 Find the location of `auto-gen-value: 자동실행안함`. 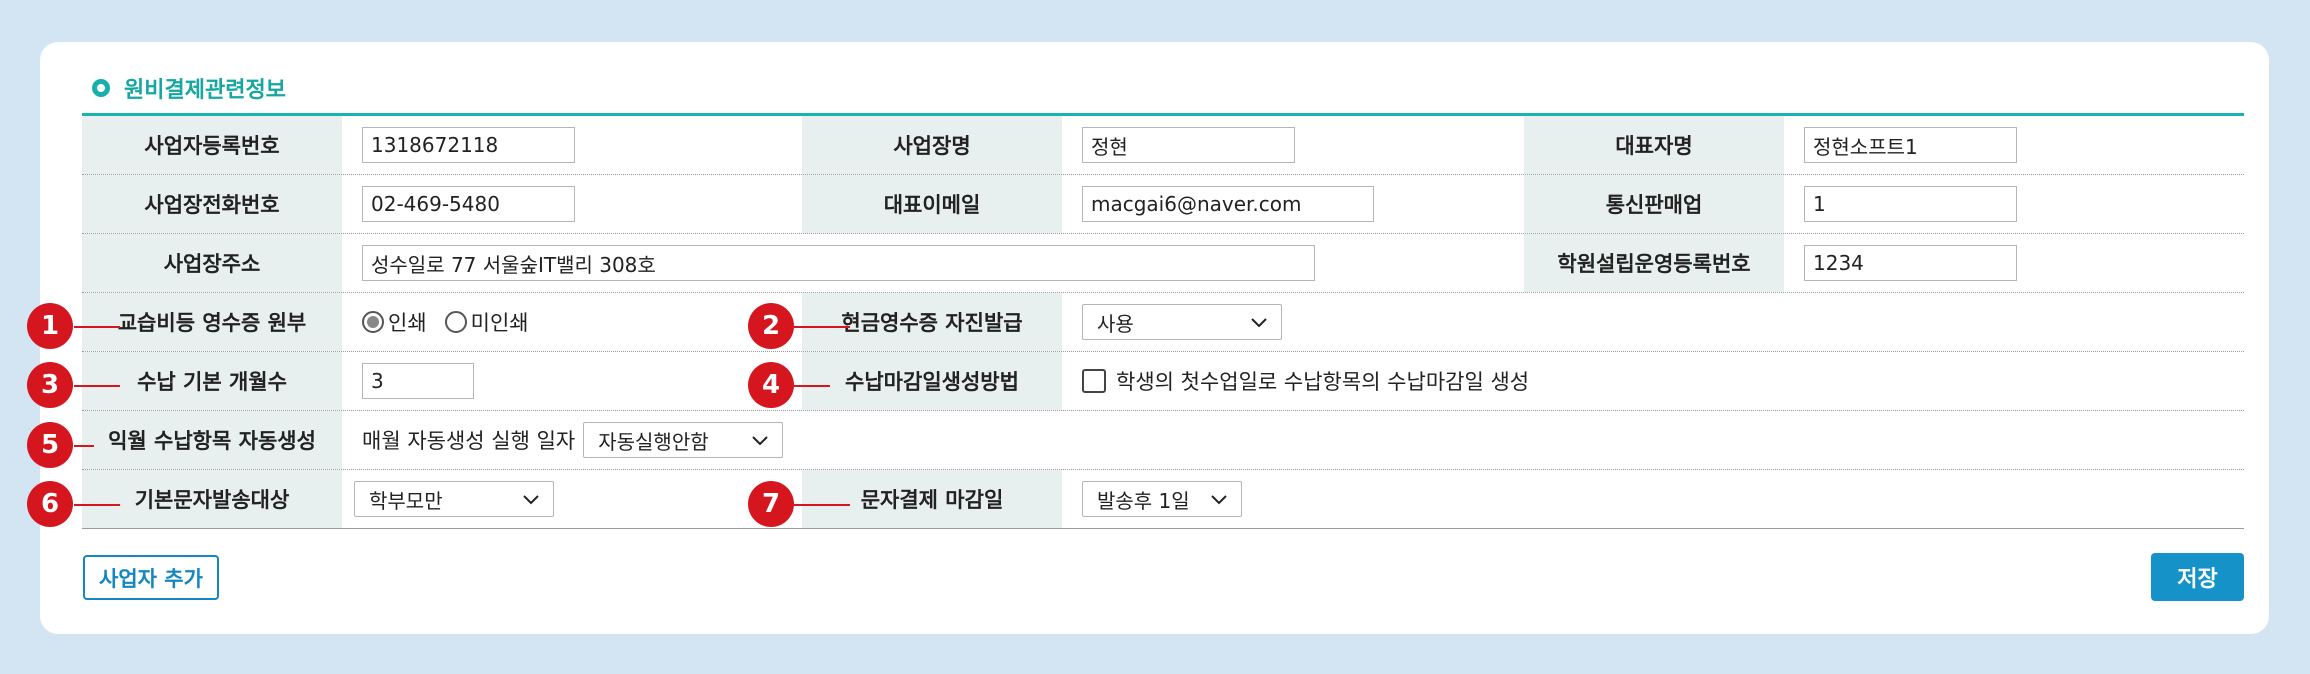

auto-gen-value: 자동실행안함 is located at coordinates (653, 441).